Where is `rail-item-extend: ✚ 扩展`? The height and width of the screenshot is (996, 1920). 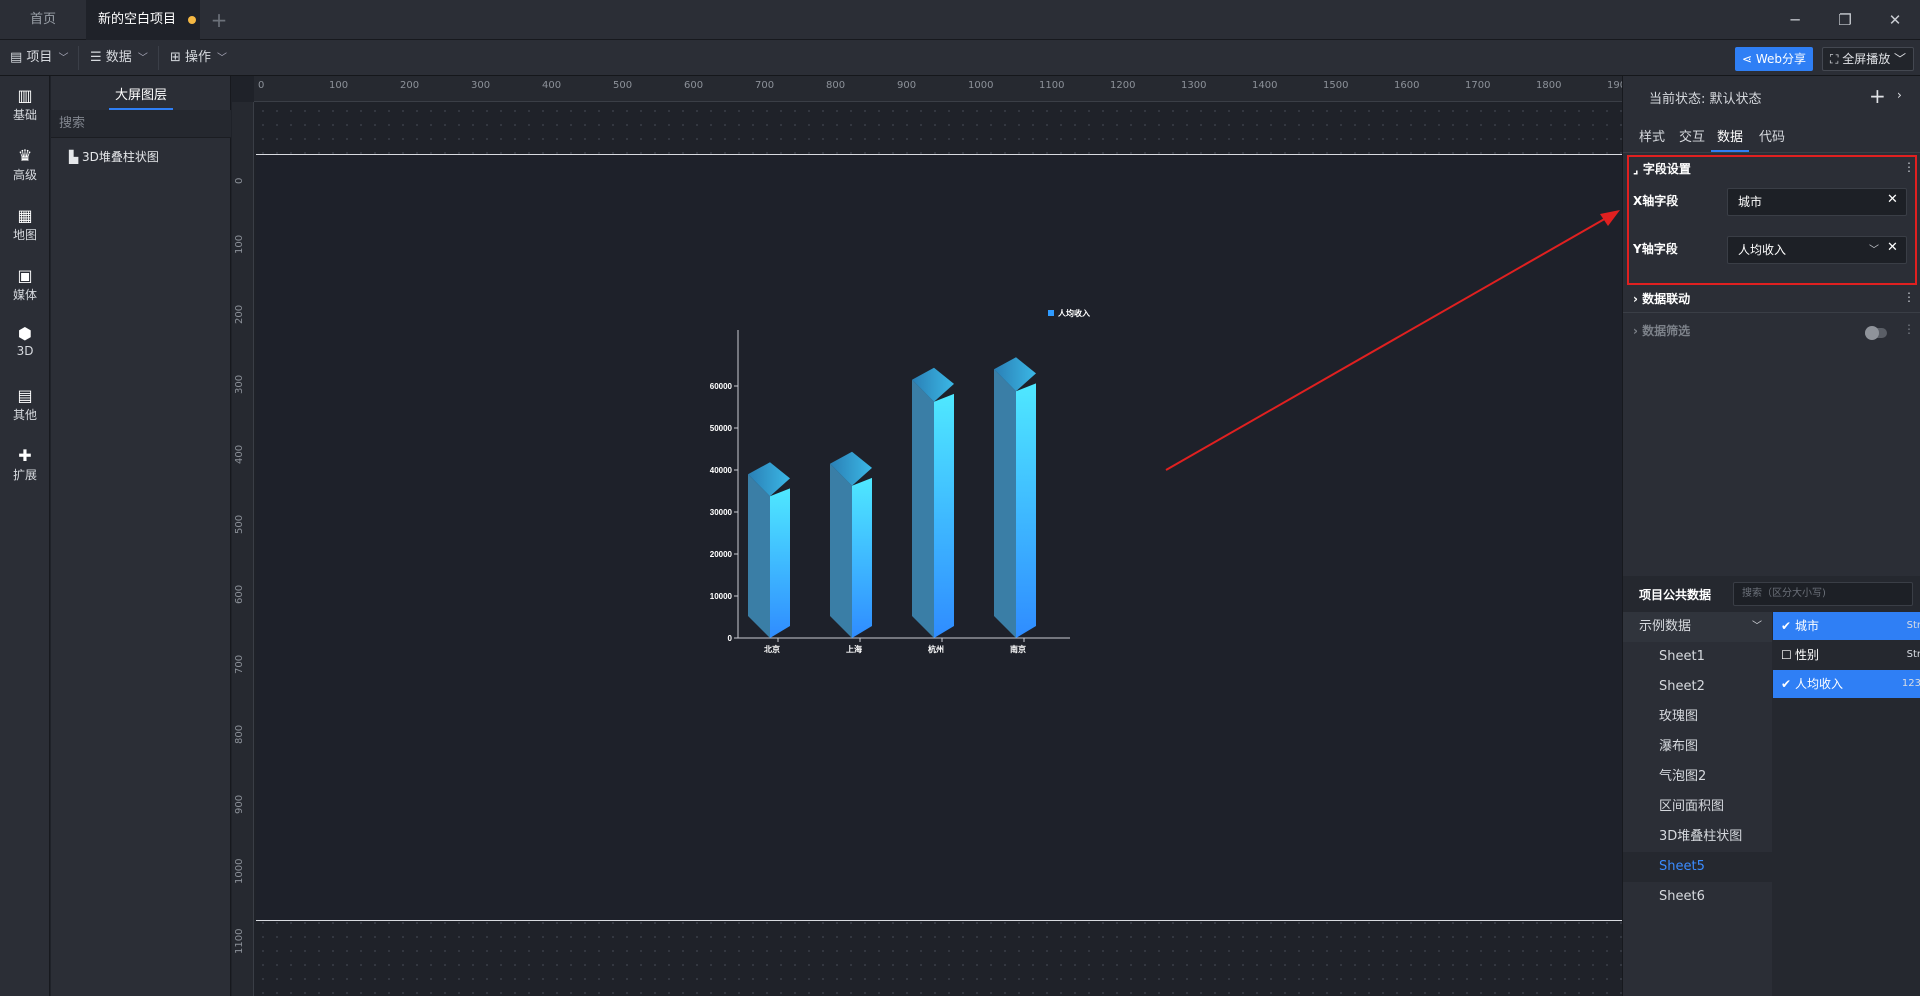
rail-item-extend: ✚ 扩展 is located at coordinates (25, 464).